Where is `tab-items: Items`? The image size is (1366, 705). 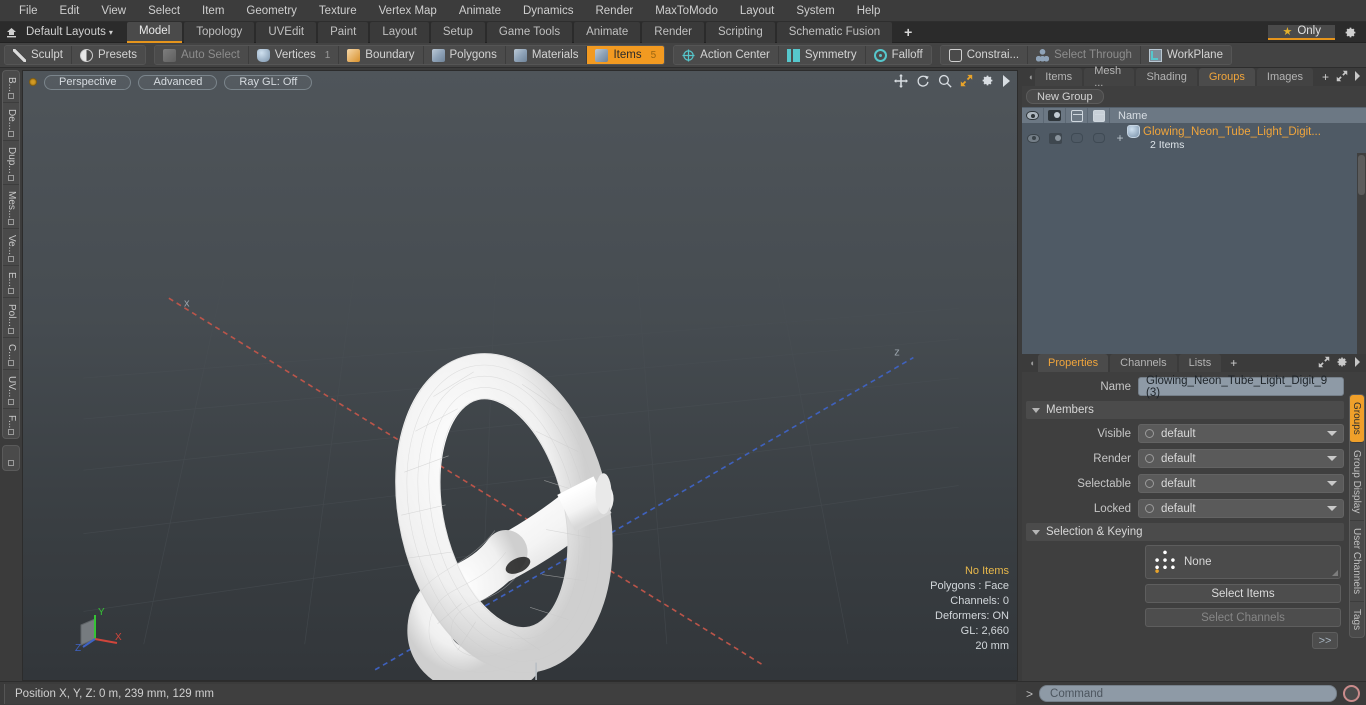 tab-items: Items is located at coordinates (1059, 77).